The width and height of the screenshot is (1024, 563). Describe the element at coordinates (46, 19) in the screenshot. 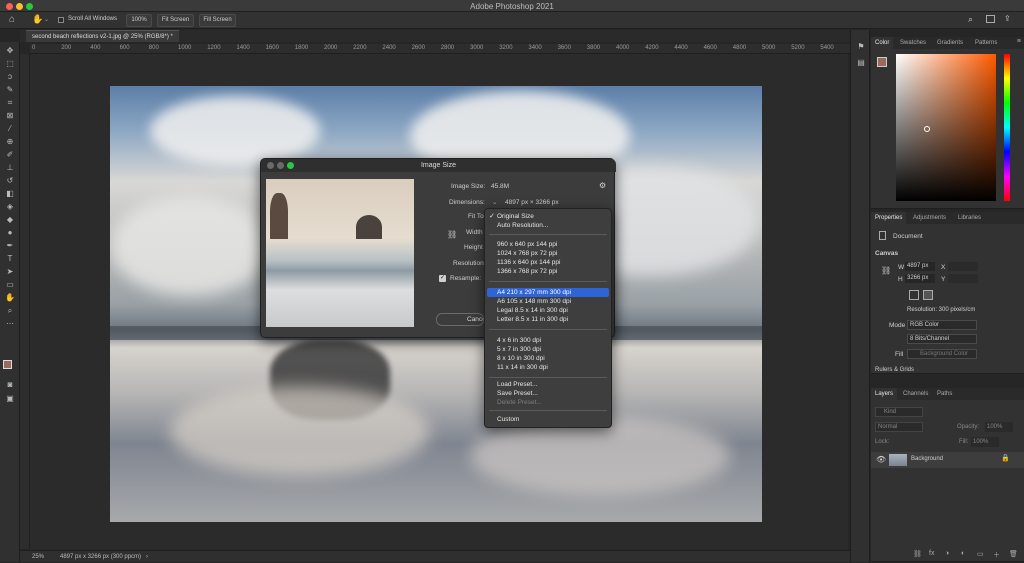

I see `chevron-down-icon: ⌄` at that location.